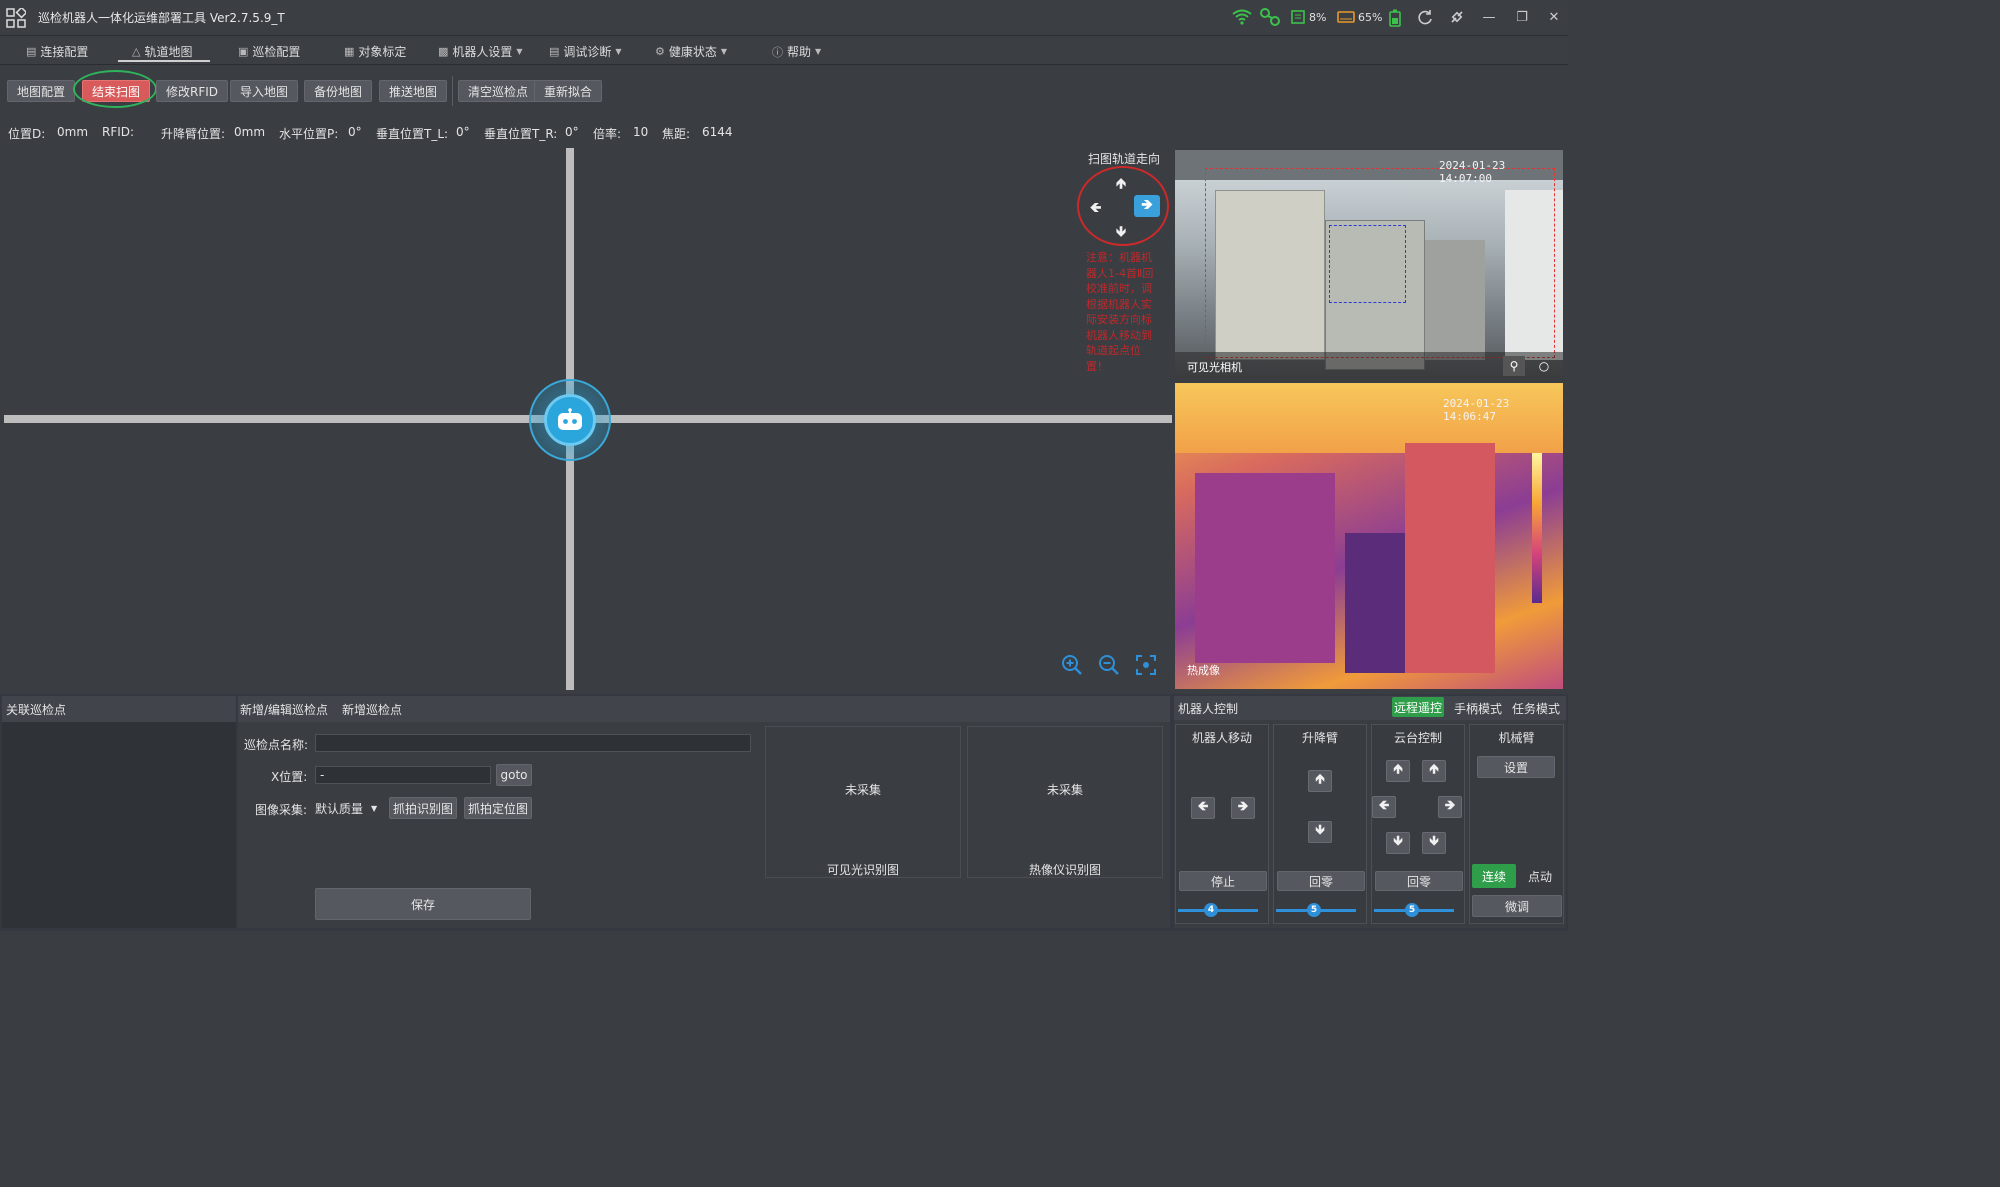 The height and width of the screenshot is (1187, 2000). What do you see at coordinates (498, 91) in the screenshot?
I see `clear-points-button: 清空巡检点` at bounding box center [498, 91].